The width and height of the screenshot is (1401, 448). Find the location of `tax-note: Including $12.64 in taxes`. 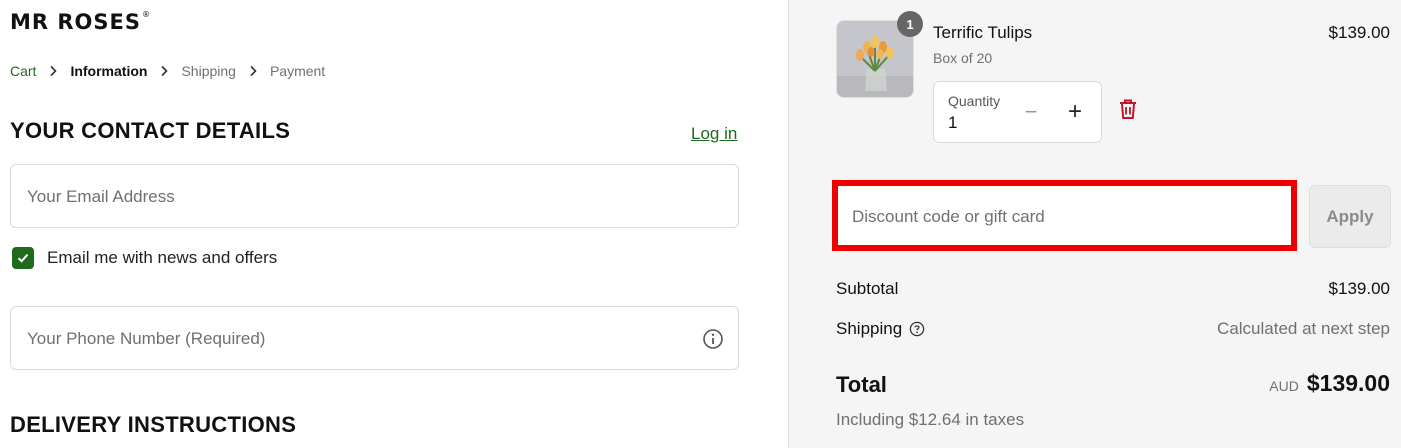

tax-note: Including $12.64 in taxes is located at coordinates (930, 419).